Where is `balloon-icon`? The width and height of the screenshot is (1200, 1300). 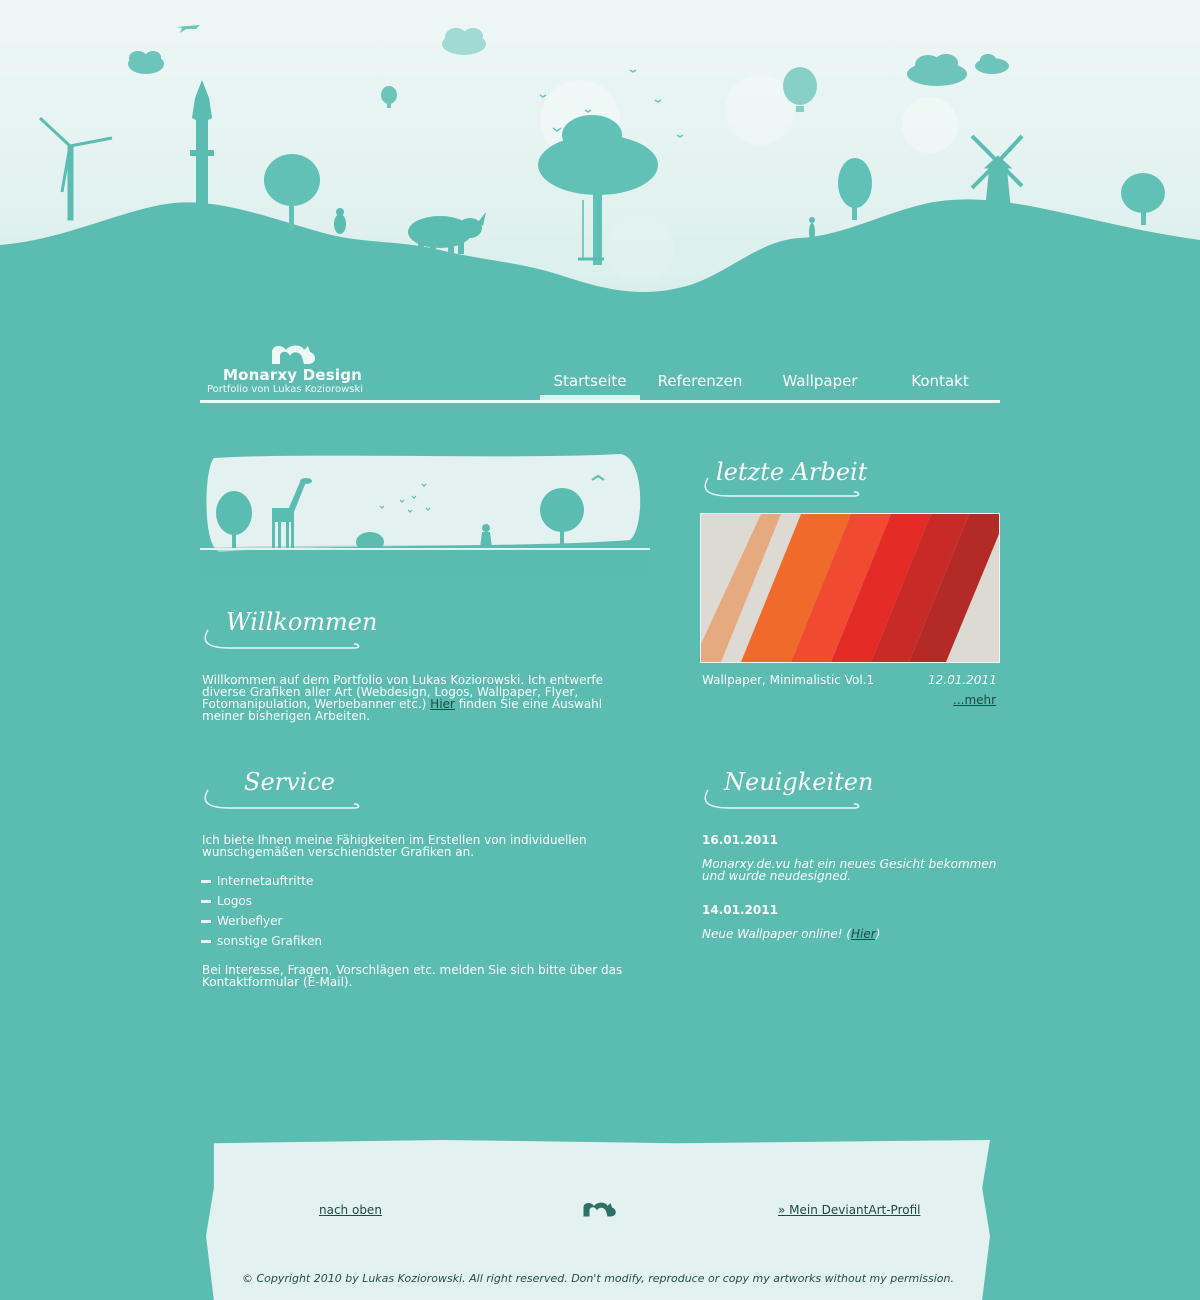 balloon-icon is located at coordinates (389, 97).